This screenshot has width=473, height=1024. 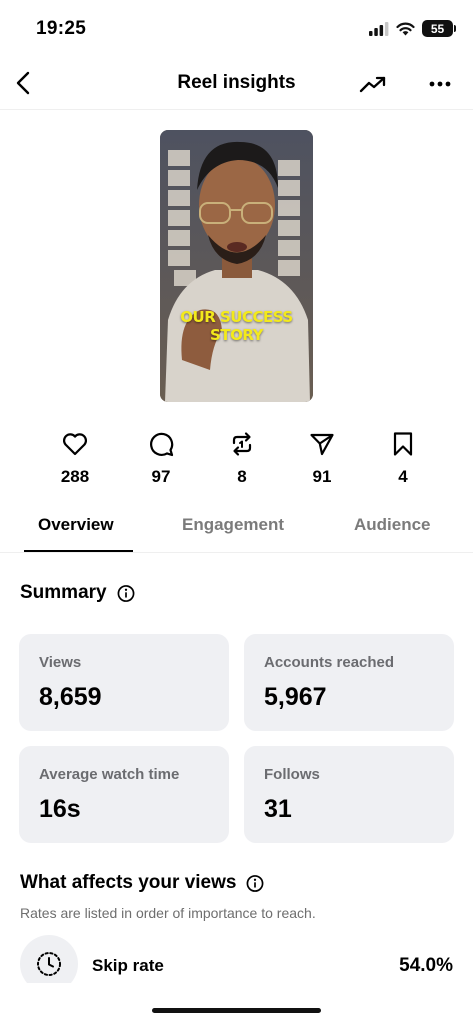 I want to click on card-label: Average watch time, so click(x=109, y=774).